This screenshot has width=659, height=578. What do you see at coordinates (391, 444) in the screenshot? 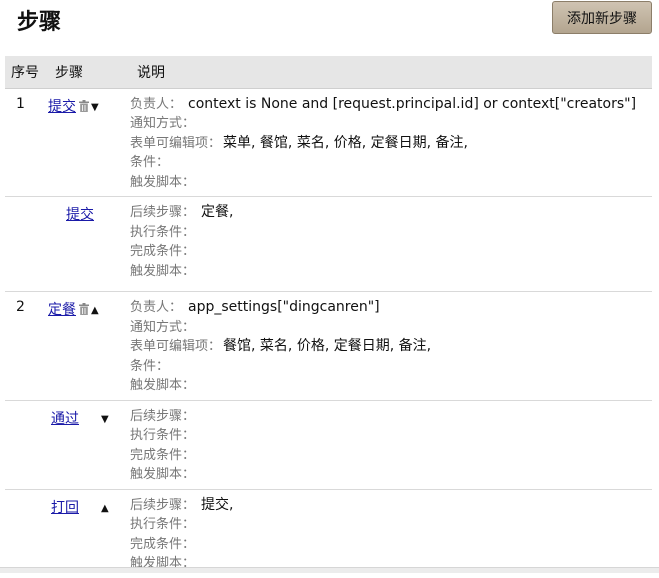
I see `desc-cell: 后续步骤： 执行条件： 完成条件： 触发脚本：` at bounding box center [391, 444].